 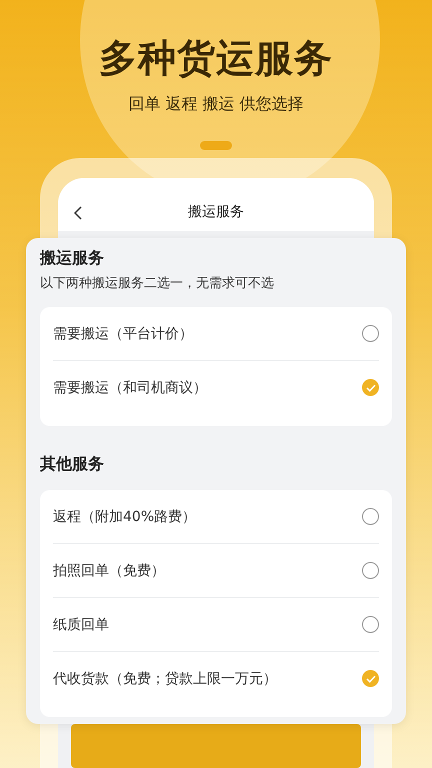 What do you see at coordinates (123, 333) in the screenshot?
I see `option-label: 需要搬运（平台计价）` at bounding box center [123, 333].